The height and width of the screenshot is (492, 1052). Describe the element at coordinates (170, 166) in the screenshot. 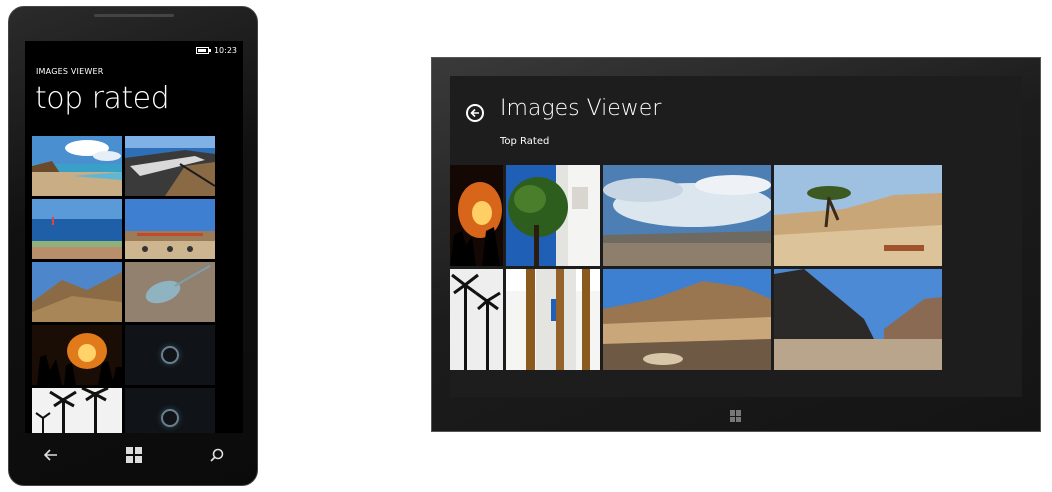

I see `photo-seaside-promenade` at that location.